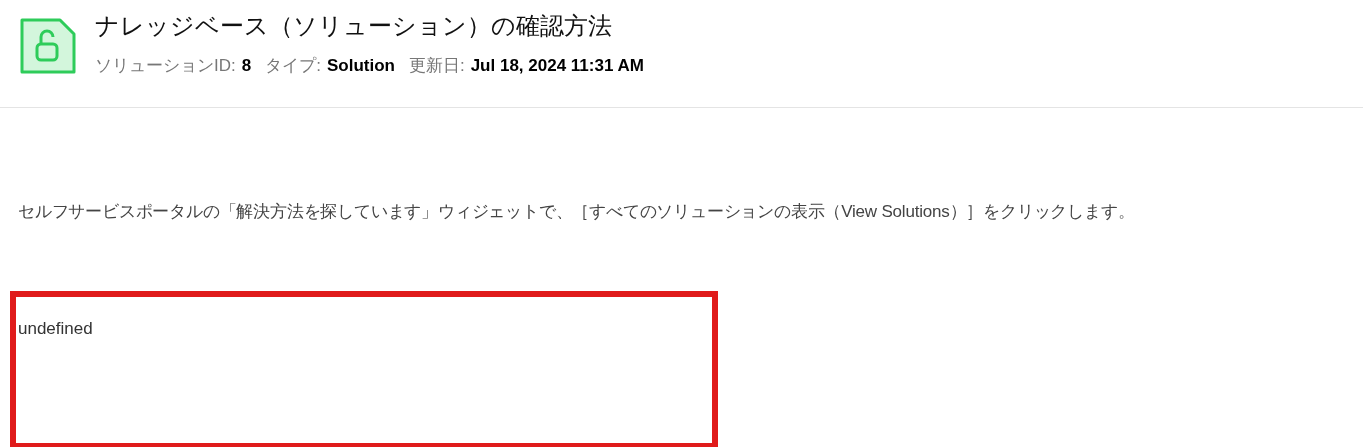  Describe the element at coordinates (48, 46) in the screenshot. I see `unlocked-document-icon` at that location.